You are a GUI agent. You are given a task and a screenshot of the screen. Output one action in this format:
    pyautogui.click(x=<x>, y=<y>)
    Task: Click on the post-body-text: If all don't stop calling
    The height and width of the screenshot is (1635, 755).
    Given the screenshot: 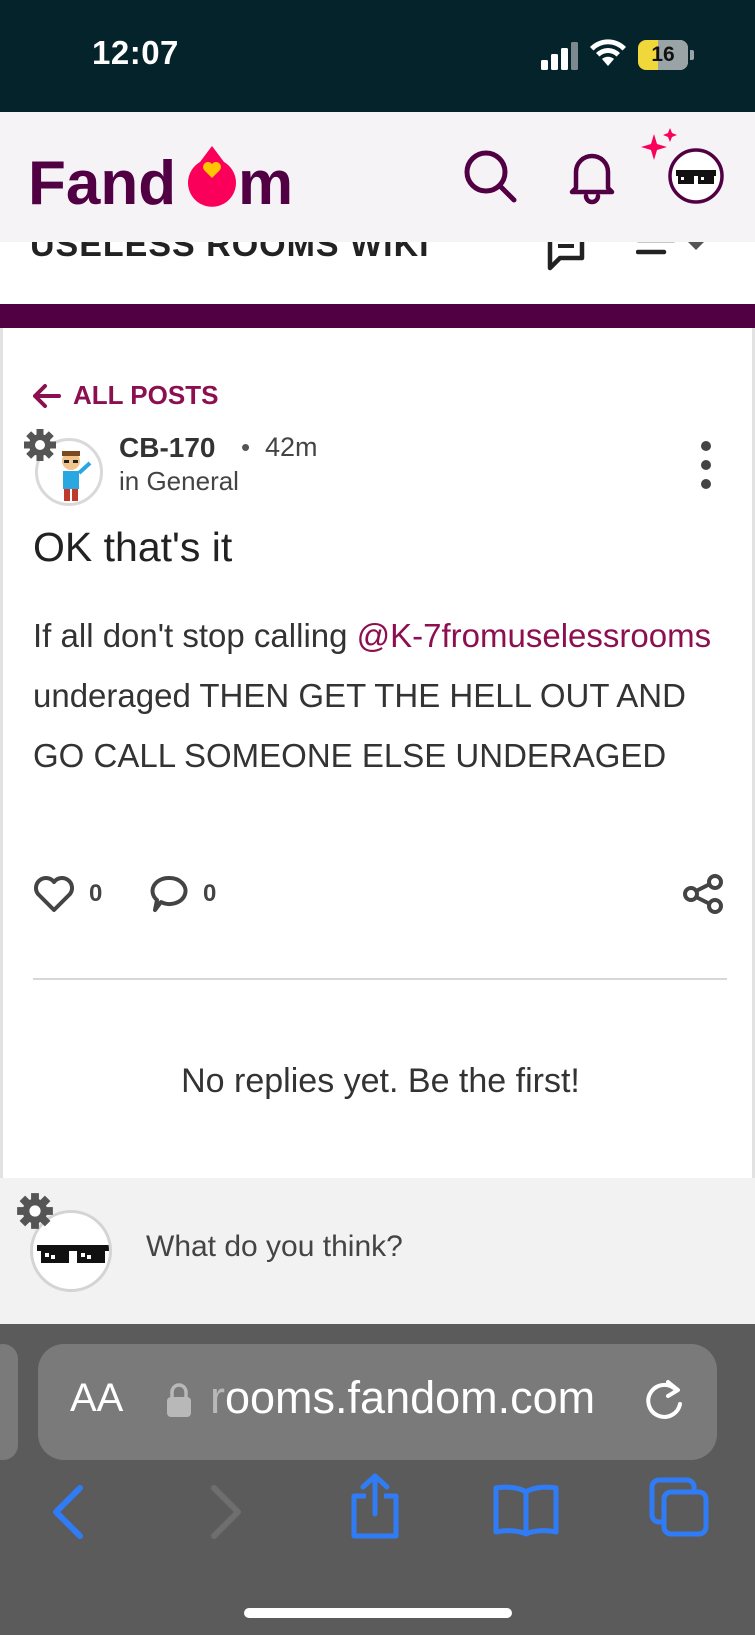 What is the action you would take?
    pyautogui.click(x=195, y=635)
    